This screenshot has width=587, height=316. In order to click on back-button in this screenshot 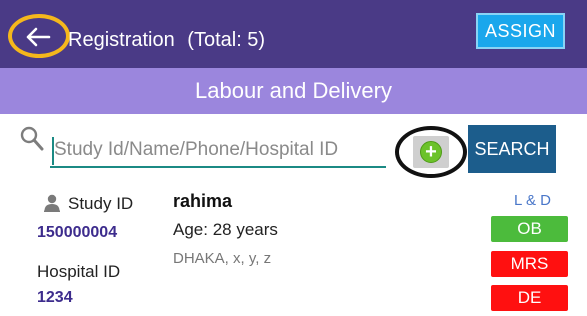, I will do `click(39, 36)`.